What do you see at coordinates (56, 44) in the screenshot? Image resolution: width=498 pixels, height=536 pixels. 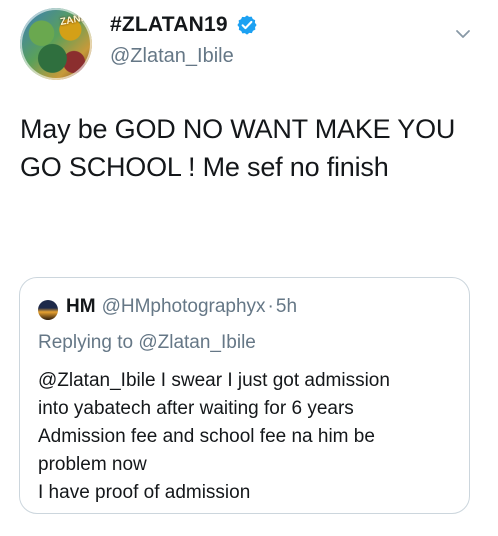 I see `profile-avatar: ZANKU` at bounding box center [56, 44].